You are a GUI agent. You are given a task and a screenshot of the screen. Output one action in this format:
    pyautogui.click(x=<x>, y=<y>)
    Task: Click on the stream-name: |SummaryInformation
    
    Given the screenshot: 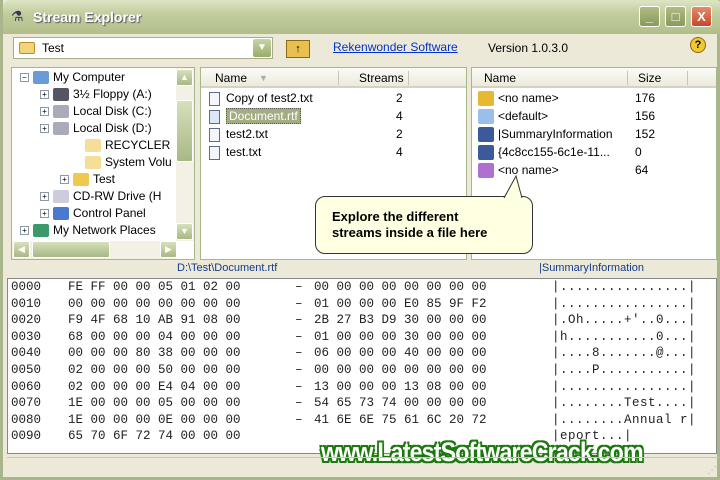 What is the action you would take?
    pyautogui.click(x=555, y=134)
    